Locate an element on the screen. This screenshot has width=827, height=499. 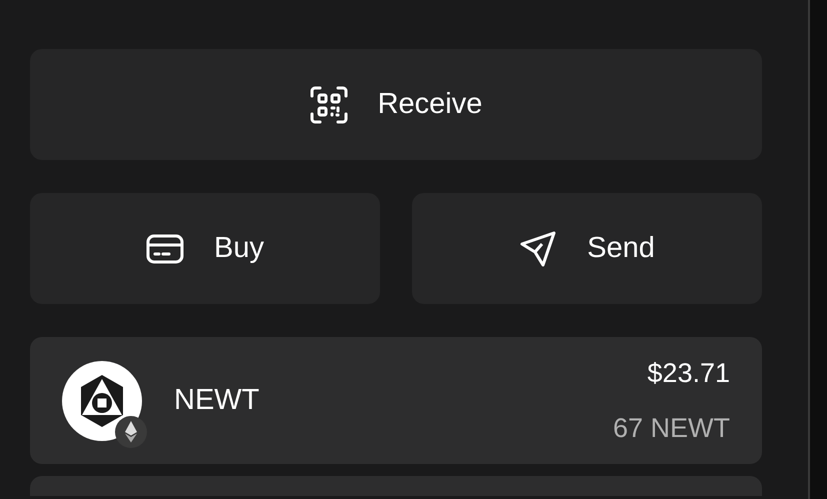
token-amount: 67 NEWT is located at coordinates (671, 428).